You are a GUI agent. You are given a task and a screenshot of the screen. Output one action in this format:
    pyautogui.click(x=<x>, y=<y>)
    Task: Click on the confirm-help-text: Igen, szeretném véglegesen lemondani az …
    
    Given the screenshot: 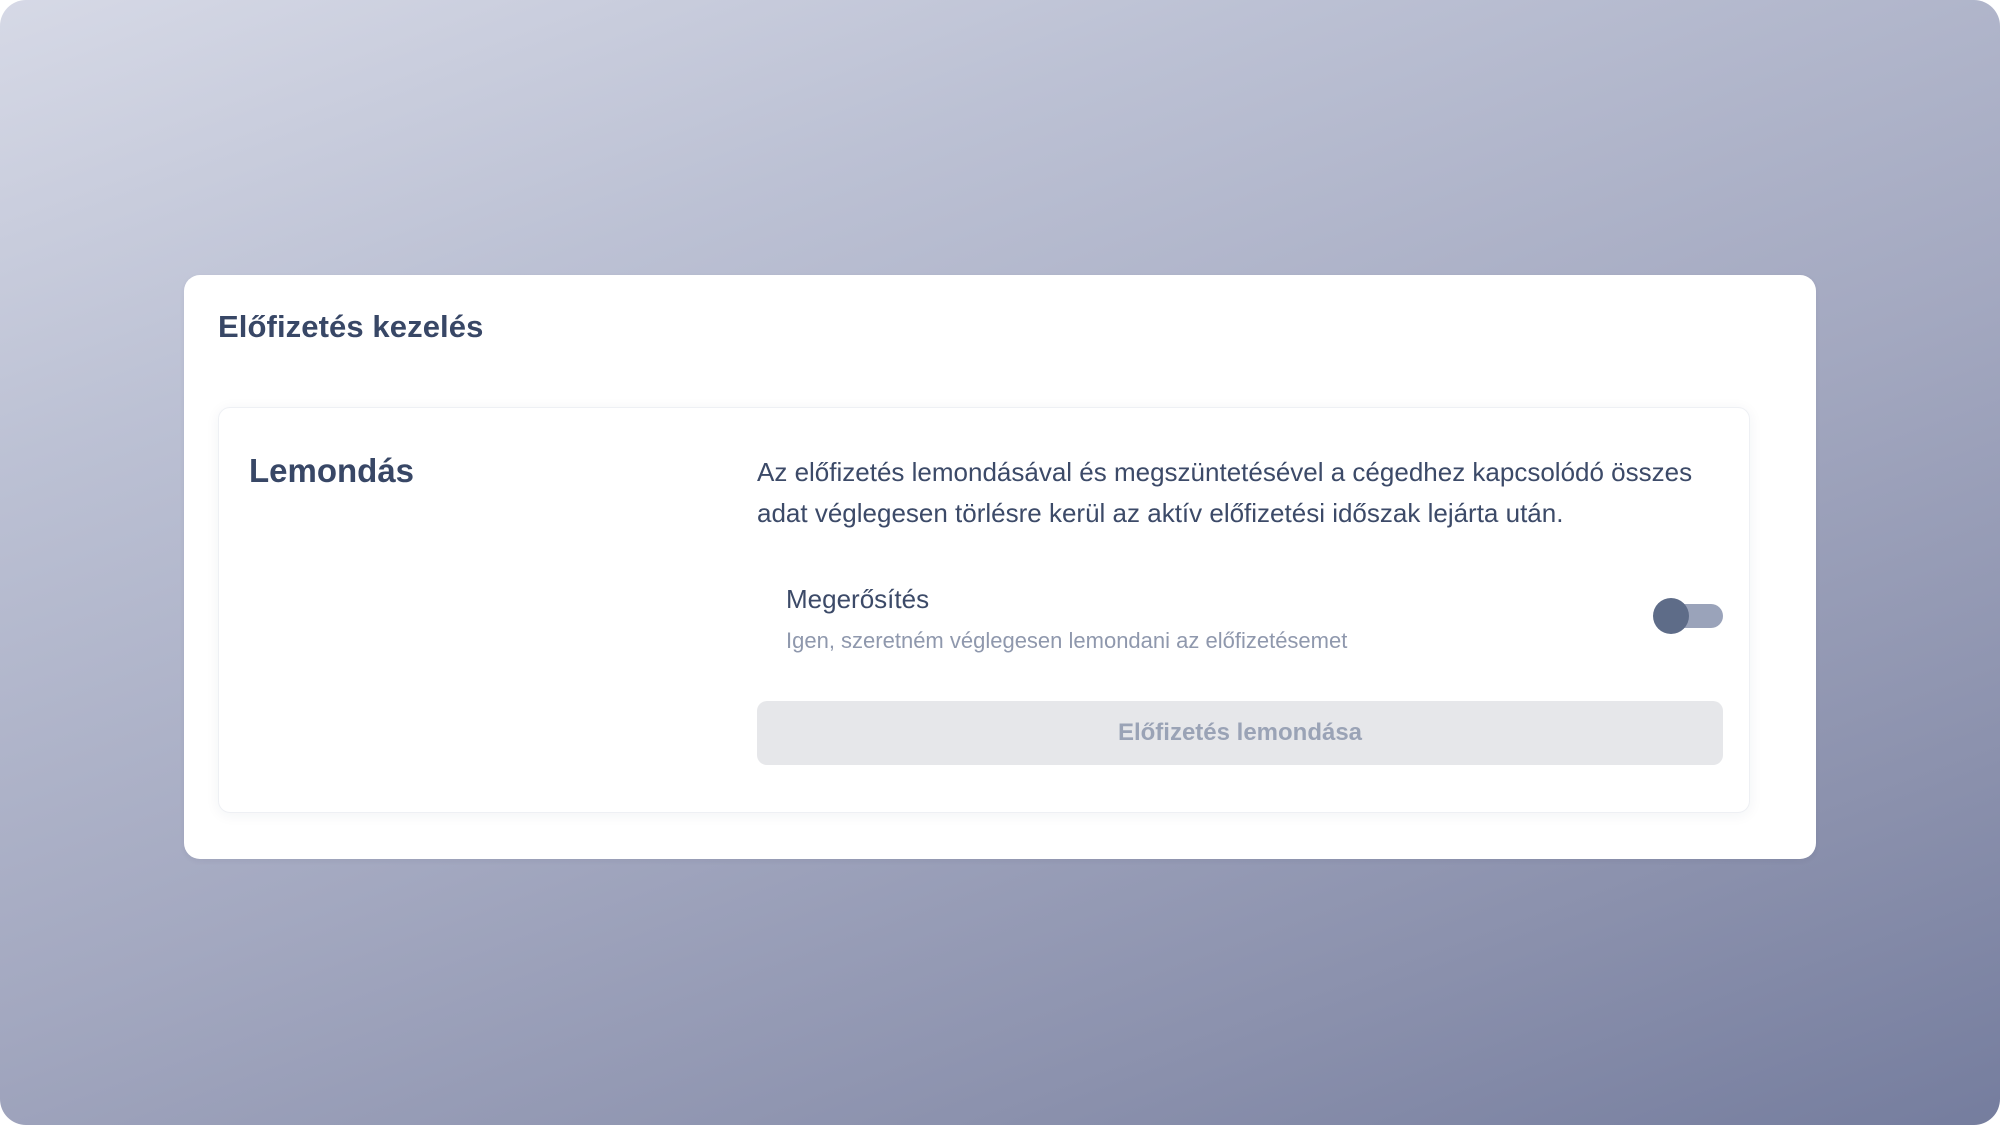 What is the action you would take?
    pyautogui.click(x=1067, y=640)
    